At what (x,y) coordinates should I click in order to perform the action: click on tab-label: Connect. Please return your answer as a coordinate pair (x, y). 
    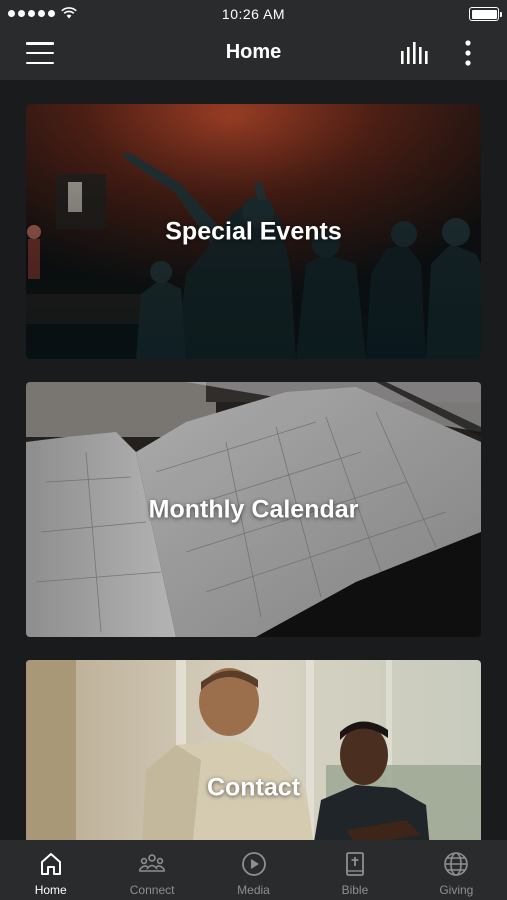
    Looking at the image, I should click on (152, 890).